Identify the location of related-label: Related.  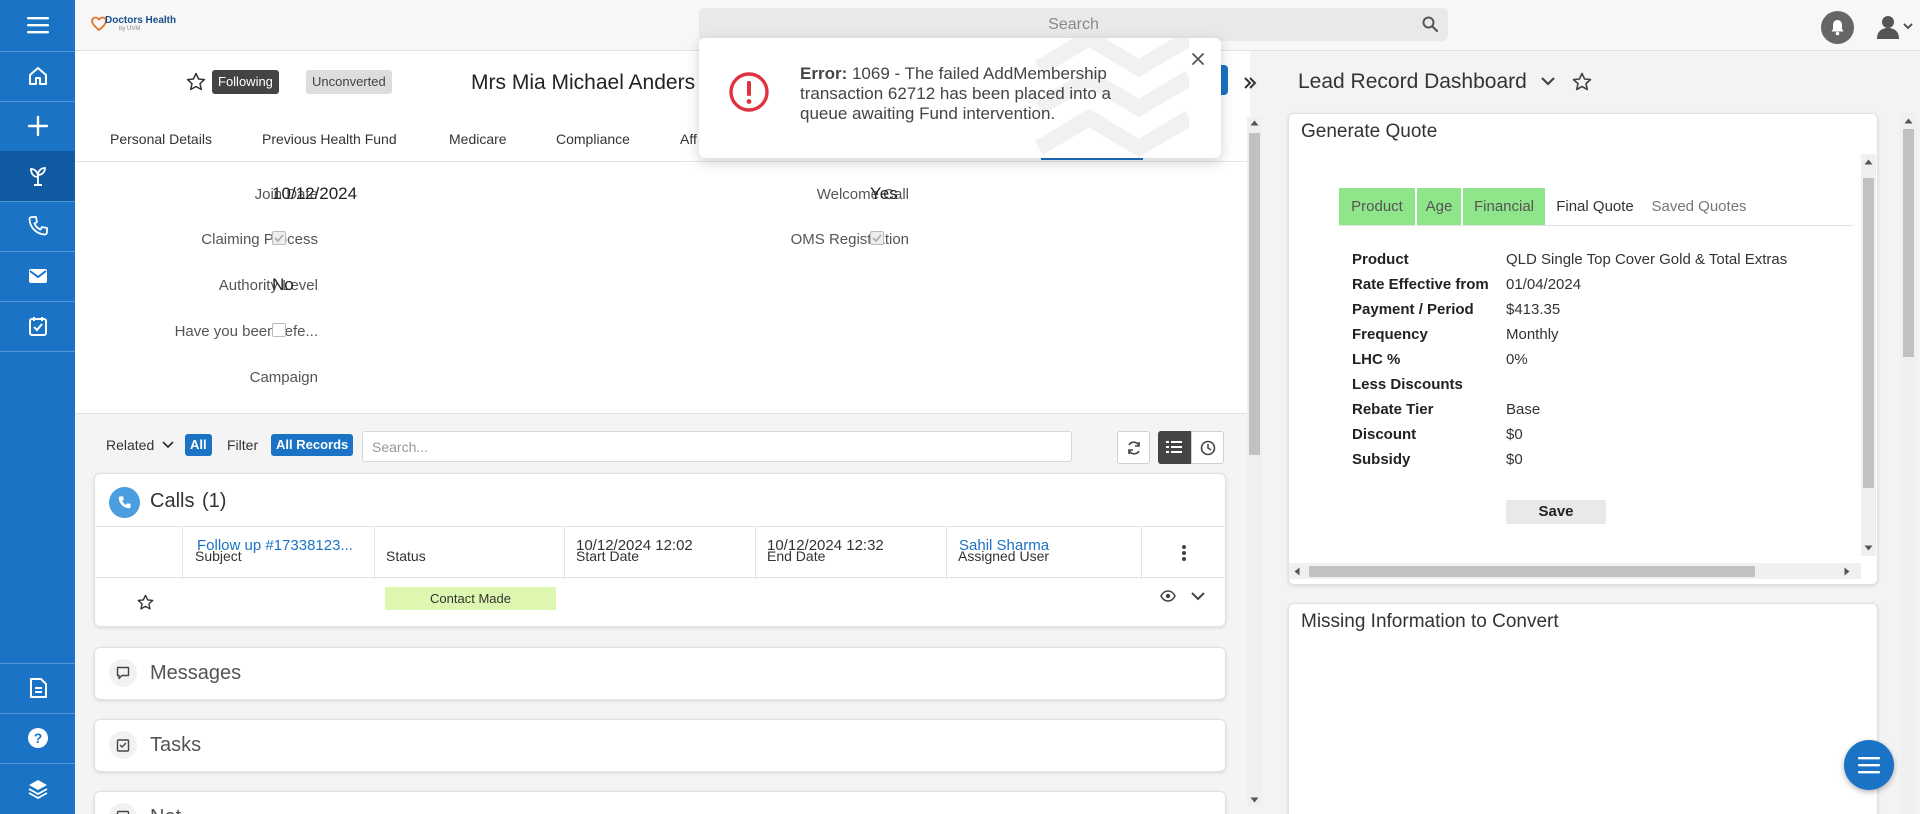
(130, 445).